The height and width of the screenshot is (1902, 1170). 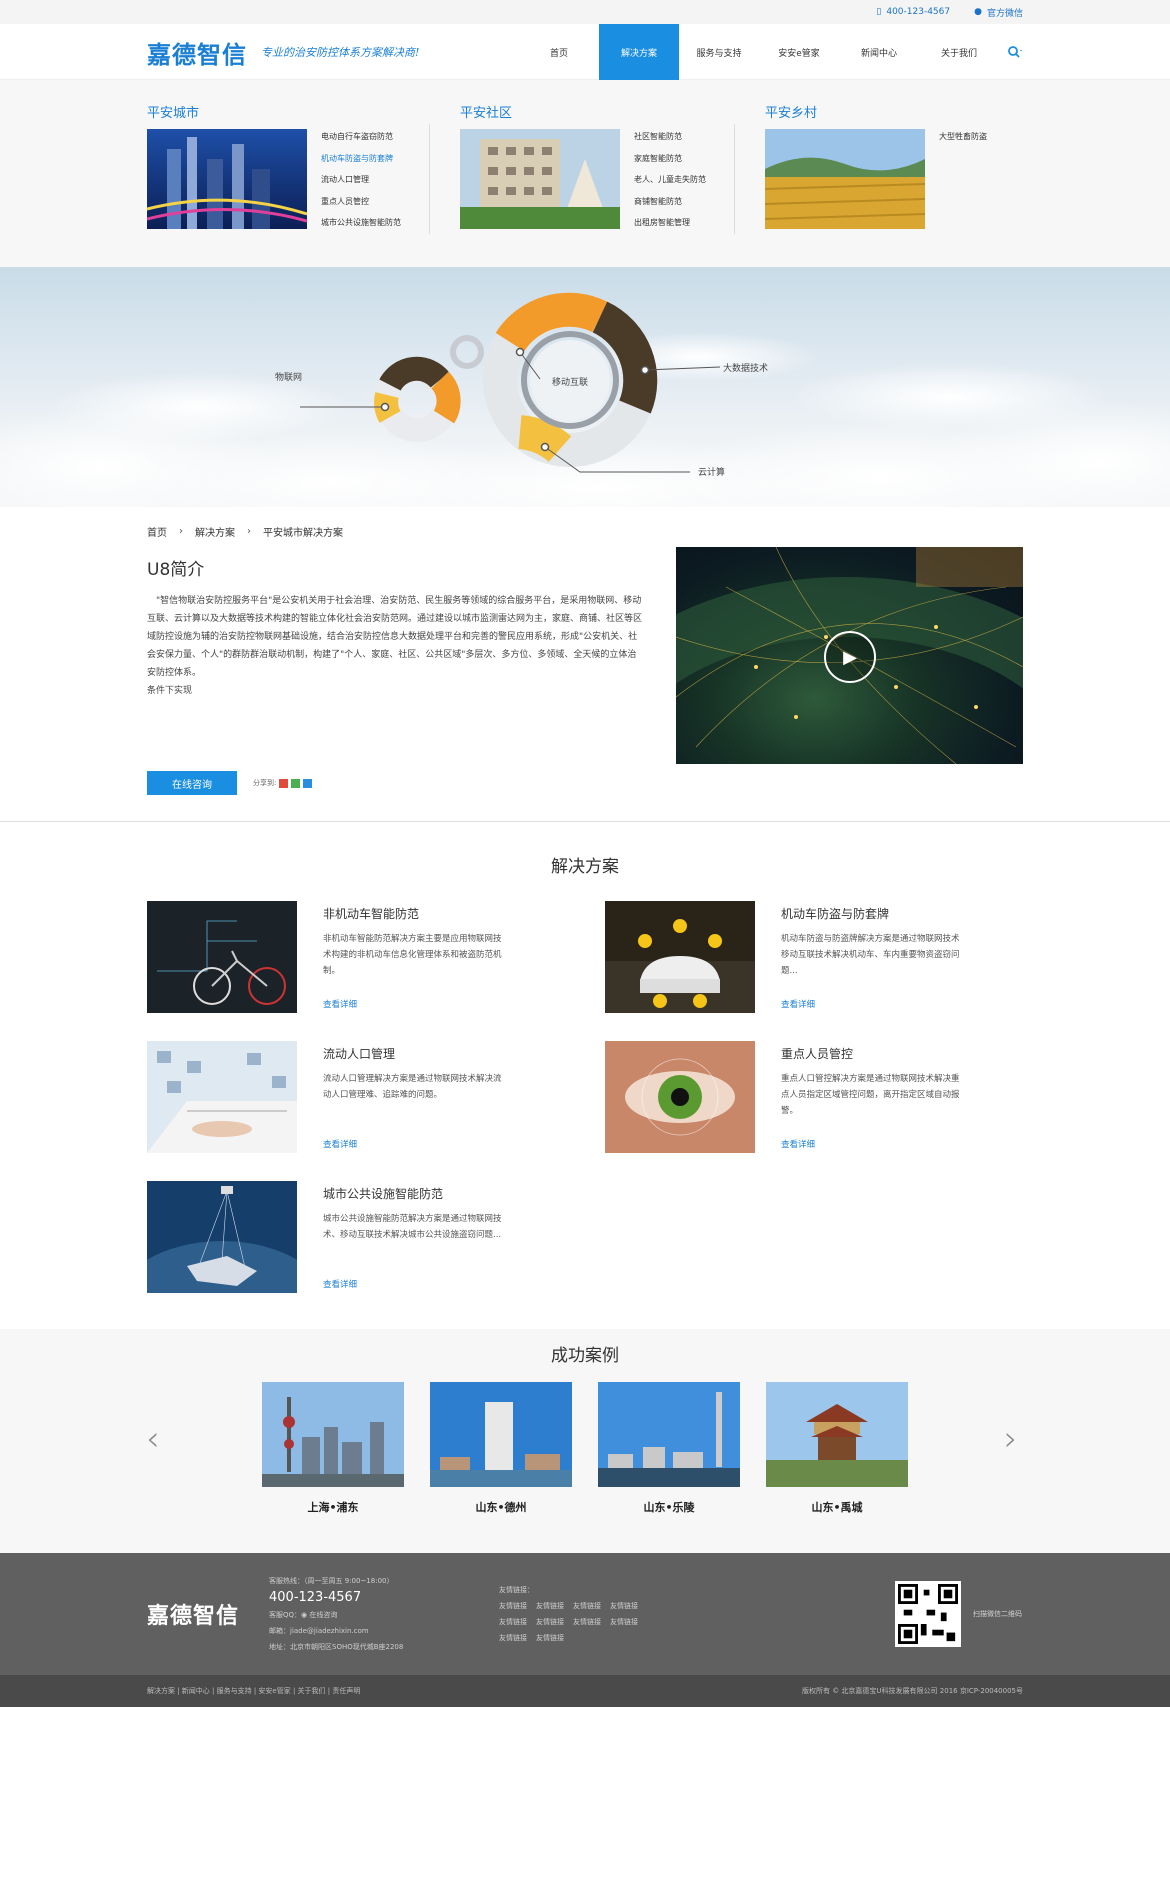 What do you see at coordinates (222, 1097) in the screenshot?
I see `laptop-image` at bounding box center [222, 1097].